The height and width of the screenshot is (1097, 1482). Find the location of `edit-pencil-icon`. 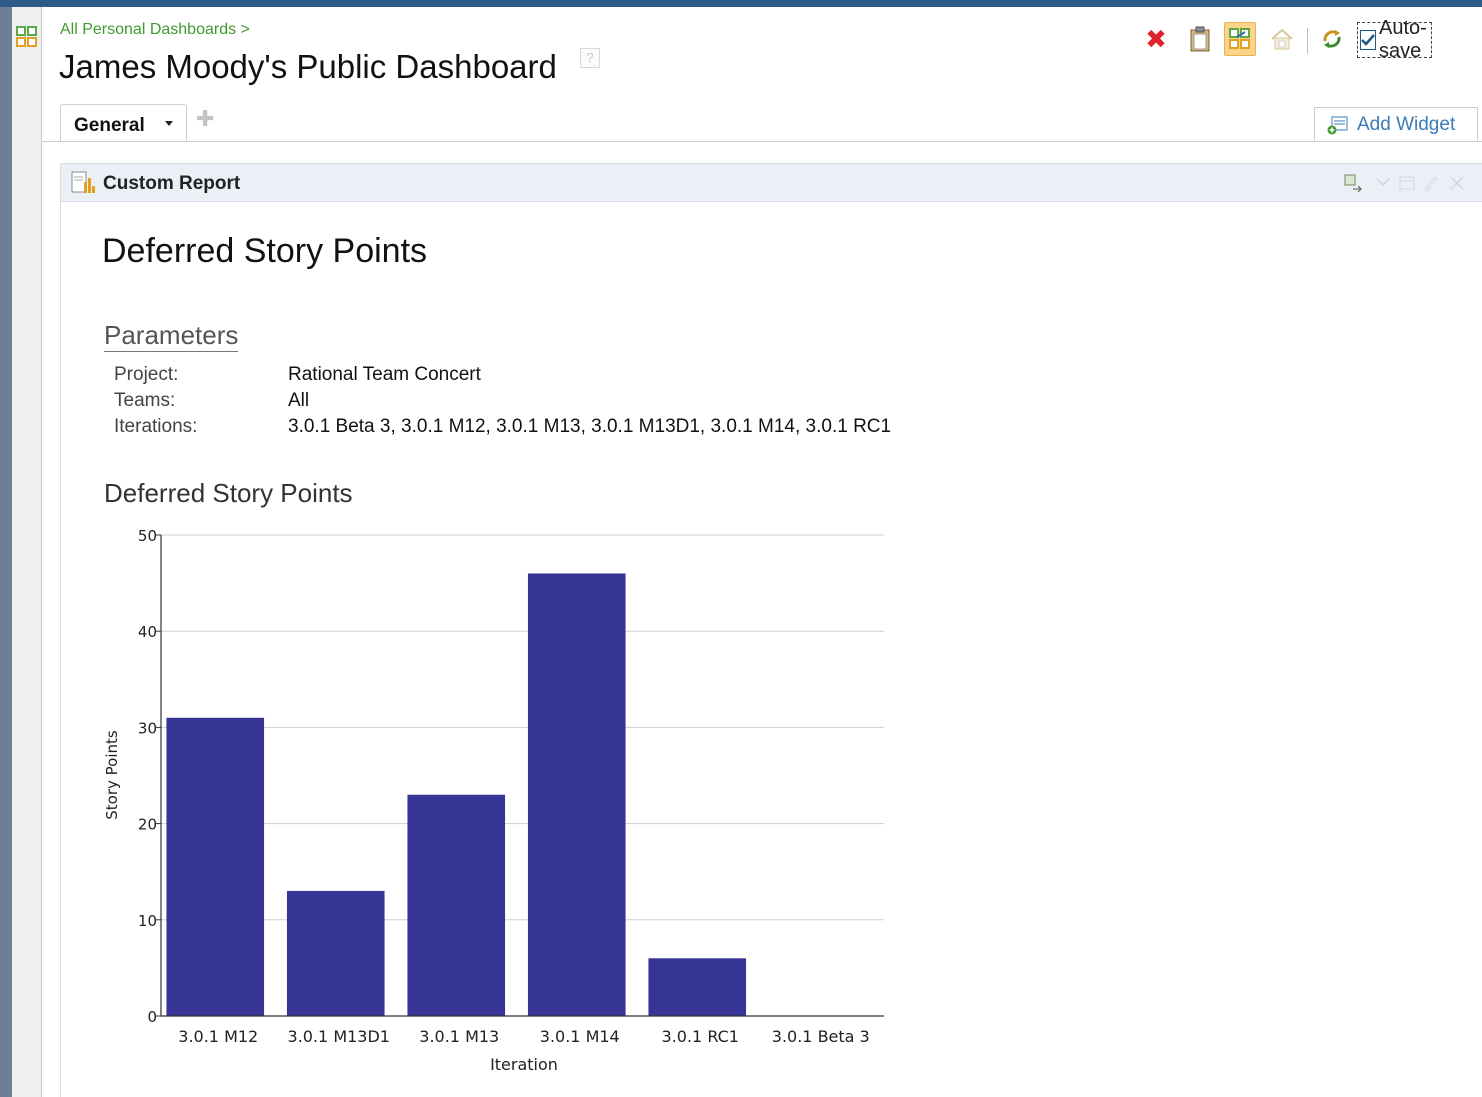

edit-pencil-icon is located at coordinates (1431, 183).